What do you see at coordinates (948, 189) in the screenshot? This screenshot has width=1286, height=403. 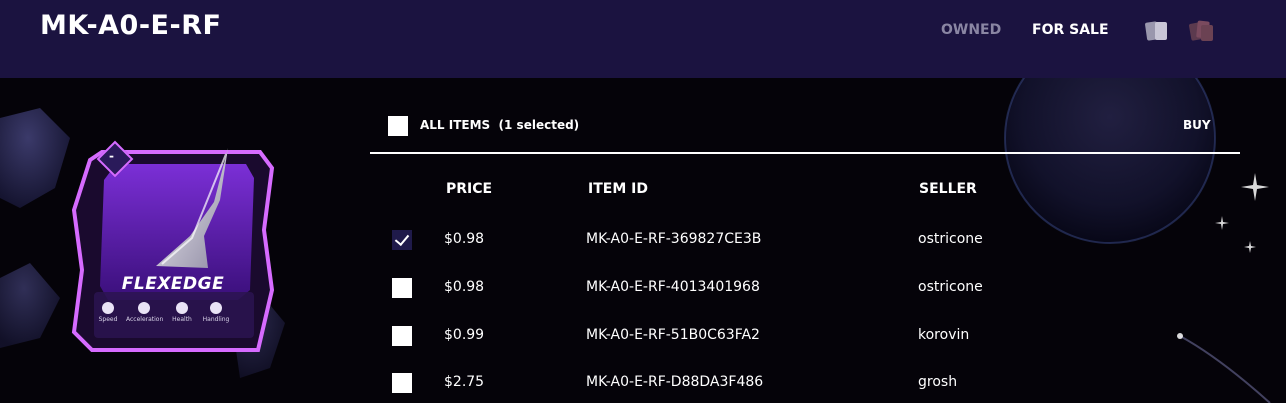 I see `column-header-seller: SELLER` at bounding box center [948, 189].